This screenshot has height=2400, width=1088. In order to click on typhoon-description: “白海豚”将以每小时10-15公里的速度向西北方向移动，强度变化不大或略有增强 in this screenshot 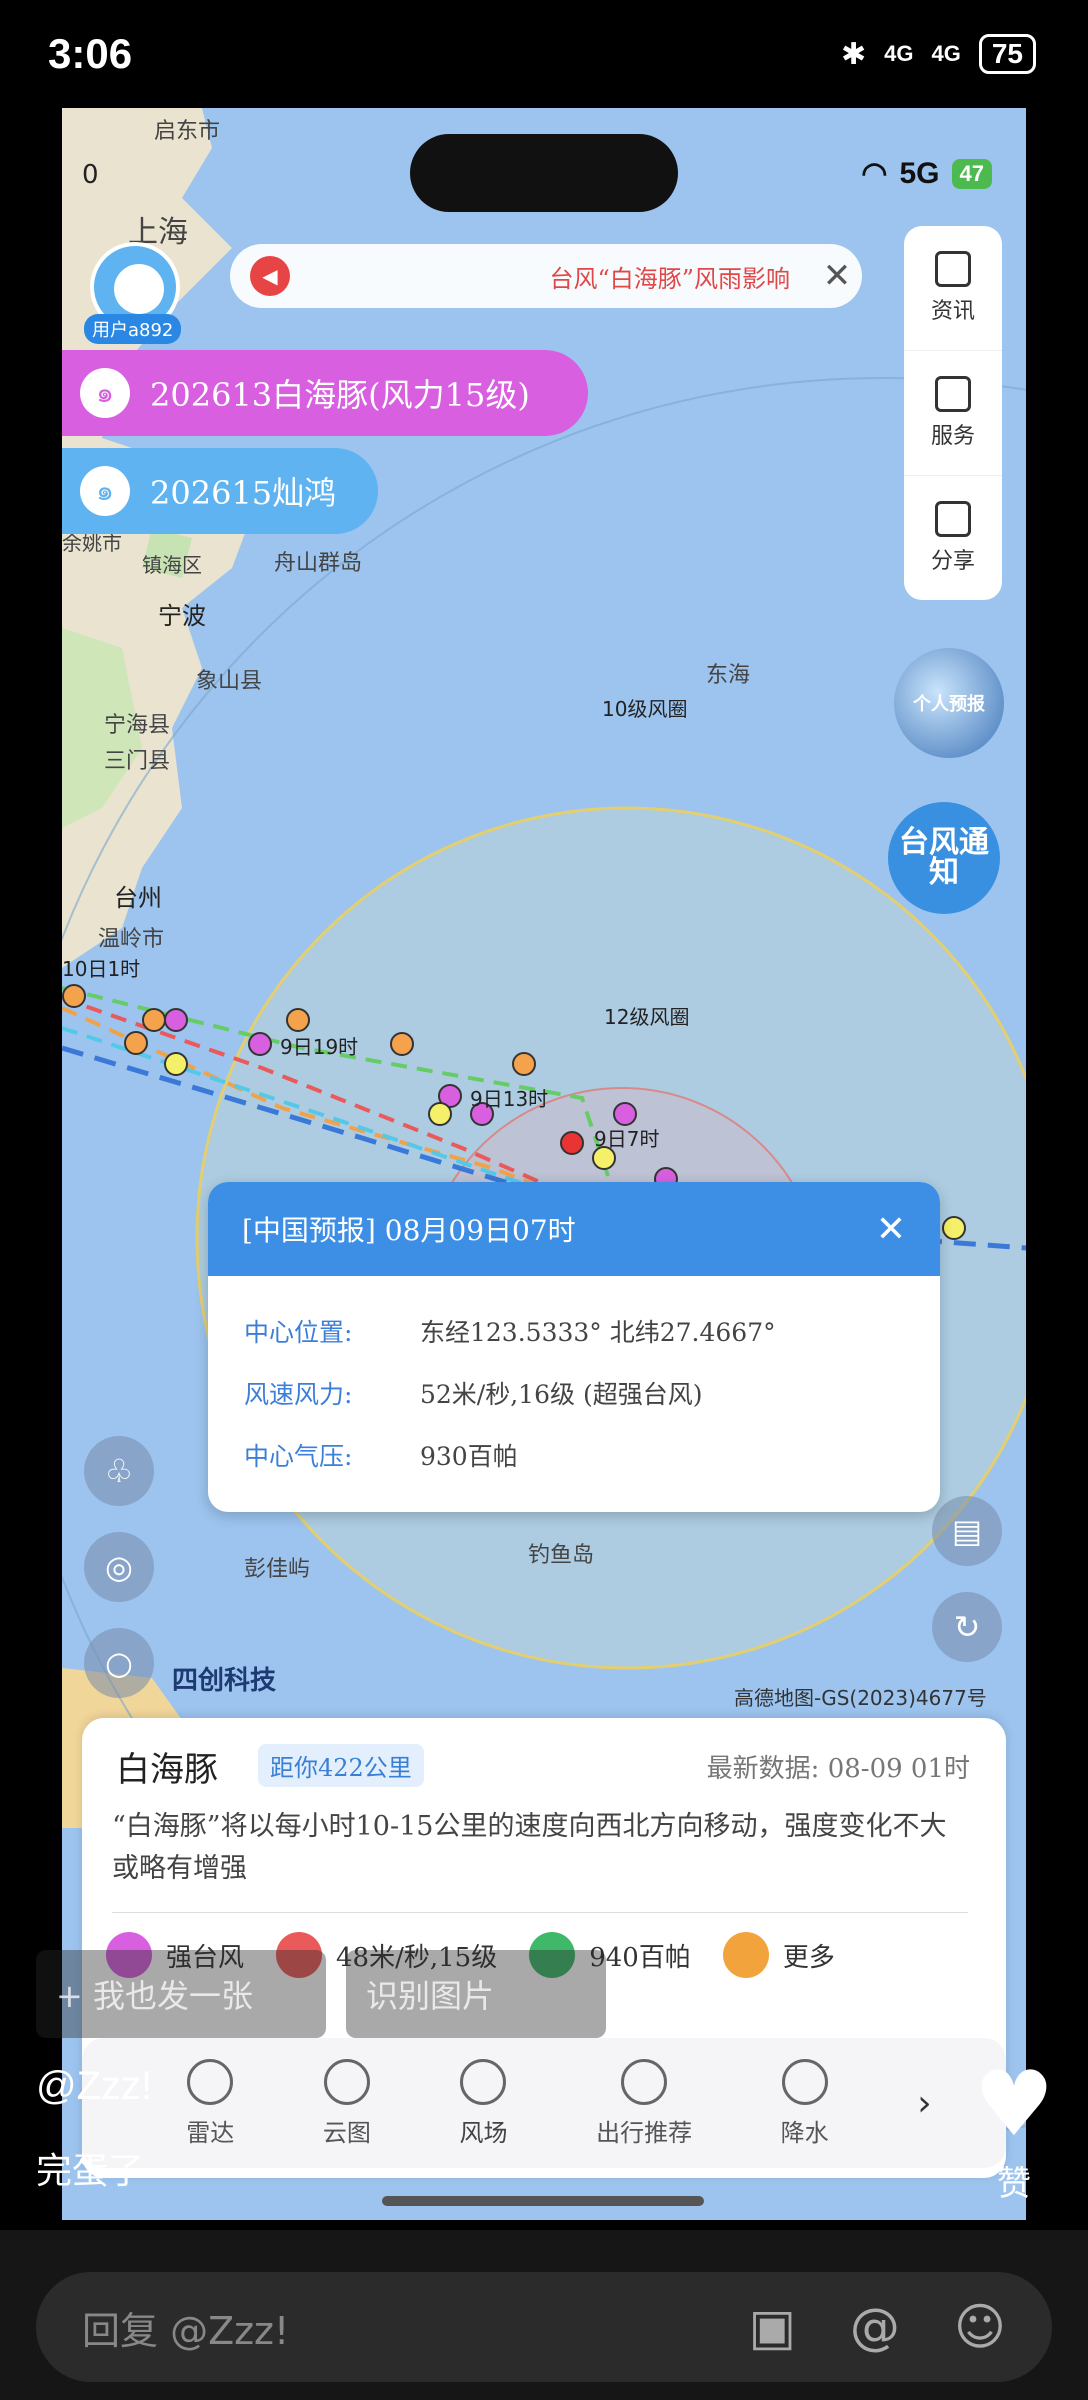, I will do `click(529, 1847)`.